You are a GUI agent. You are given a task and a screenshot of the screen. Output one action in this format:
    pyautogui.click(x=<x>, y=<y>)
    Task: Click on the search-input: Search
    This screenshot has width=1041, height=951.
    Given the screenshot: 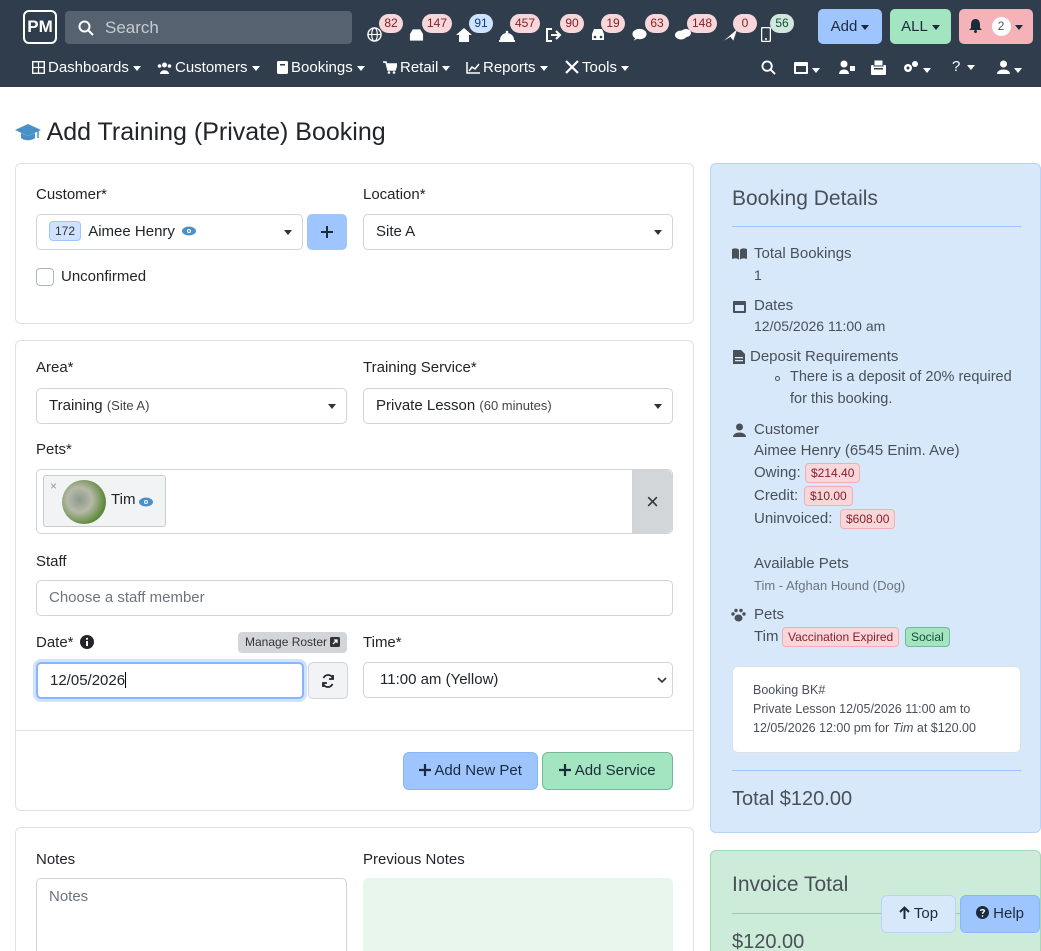 What is the action you would take?
    pyautogui.click(x=208, y=27)
    